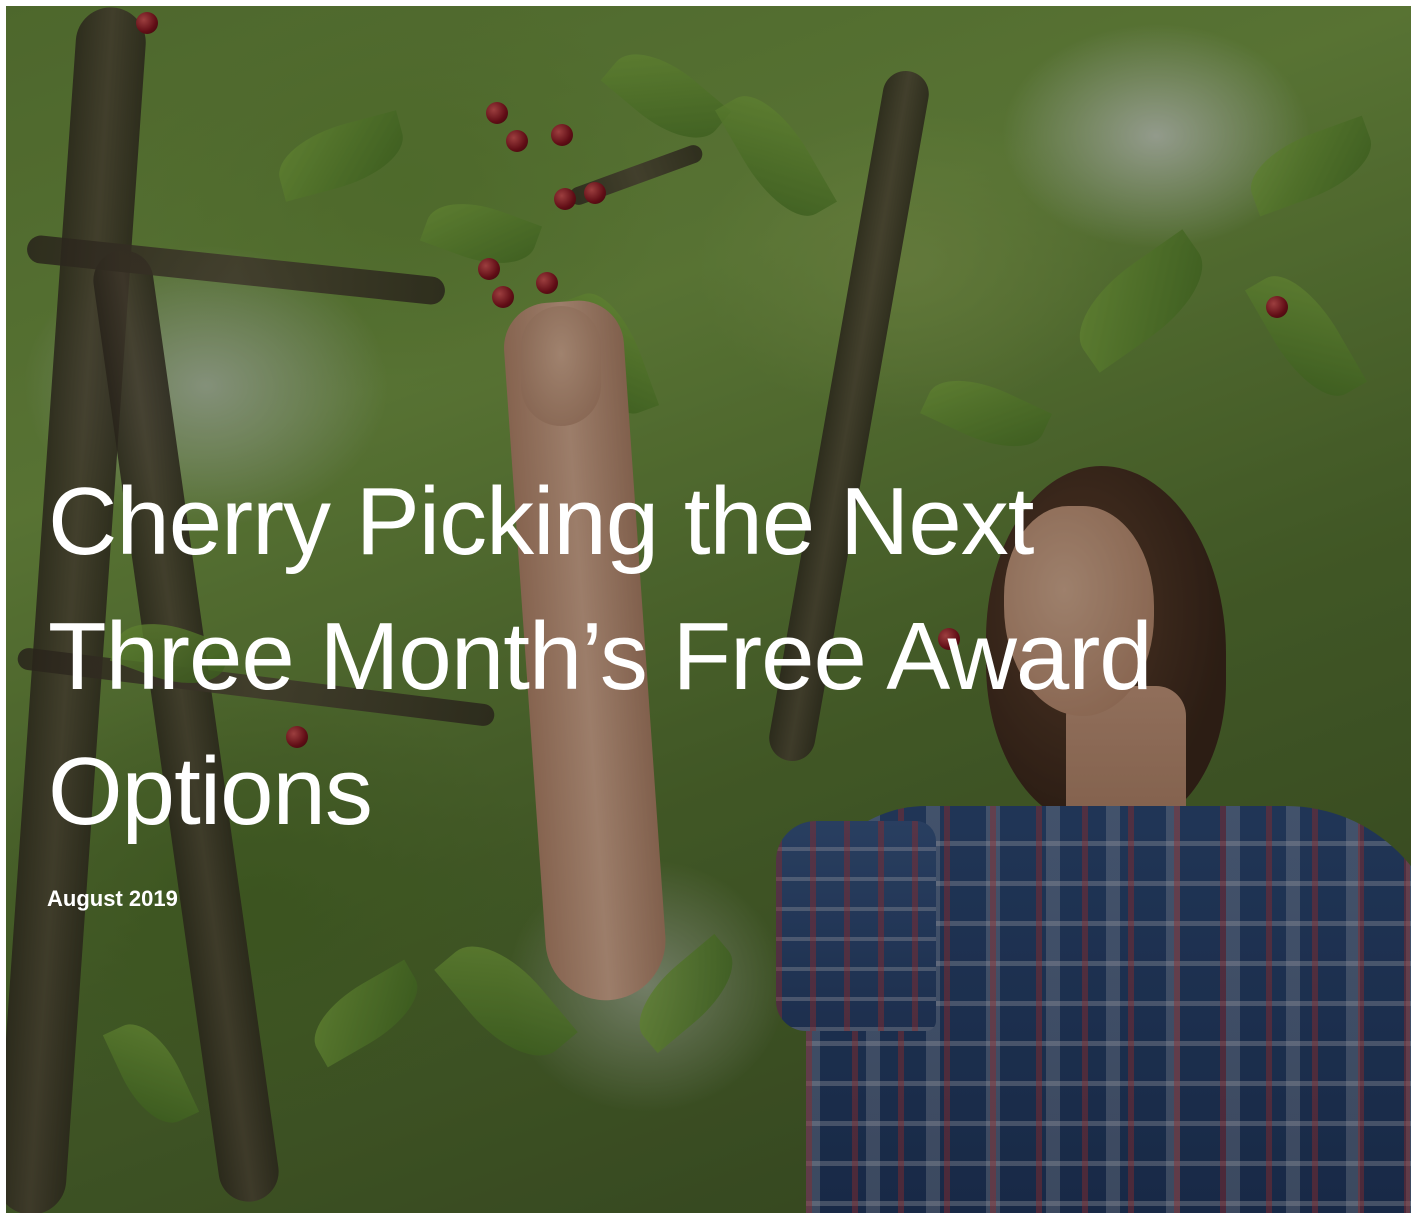  Describe the element at coordinates (210, 791) in the screenshot. I see `hero-title-line-3: Options` at that location.